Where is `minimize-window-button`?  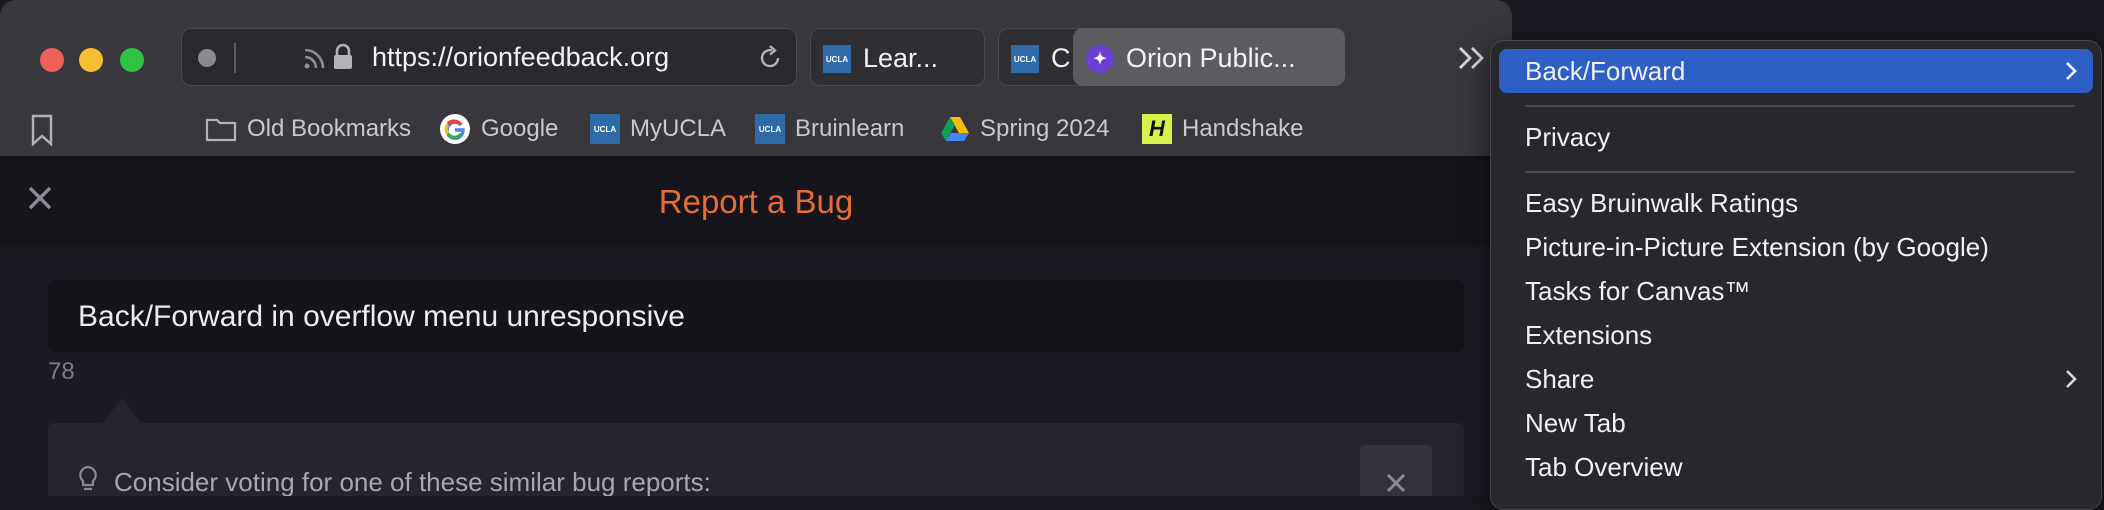
minimize-window-button is located at coordinates (91, 60).